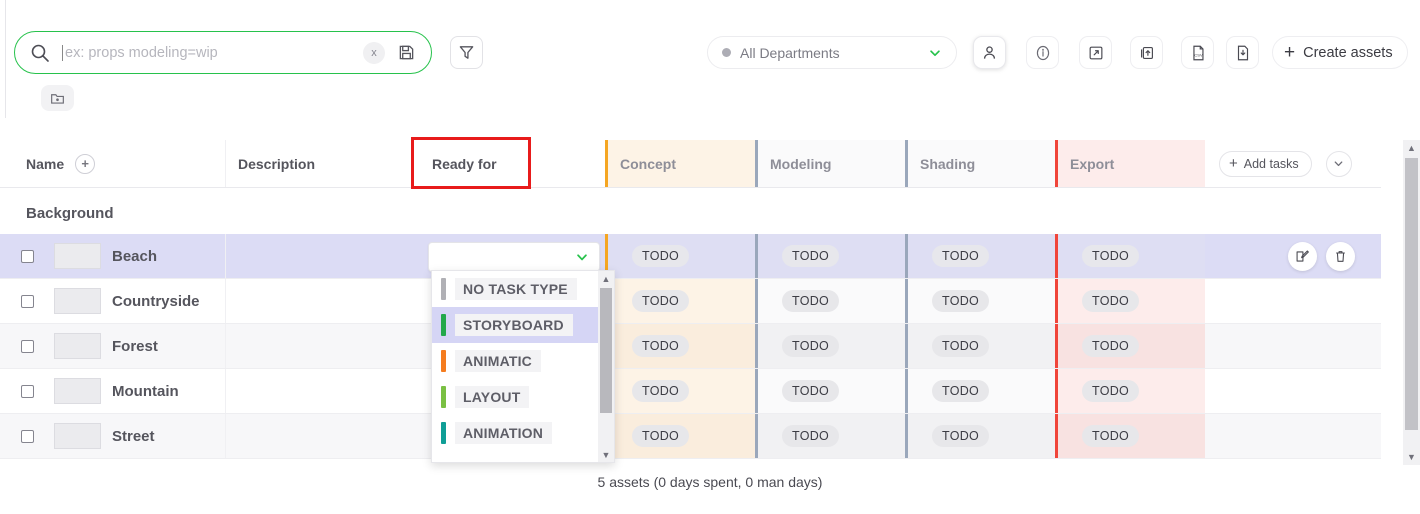 This screenshot has width=1420, height=514. Describe the element at coordinates (139, 346) in the screenshot. I see `row-name-cell: Forest` at that location.